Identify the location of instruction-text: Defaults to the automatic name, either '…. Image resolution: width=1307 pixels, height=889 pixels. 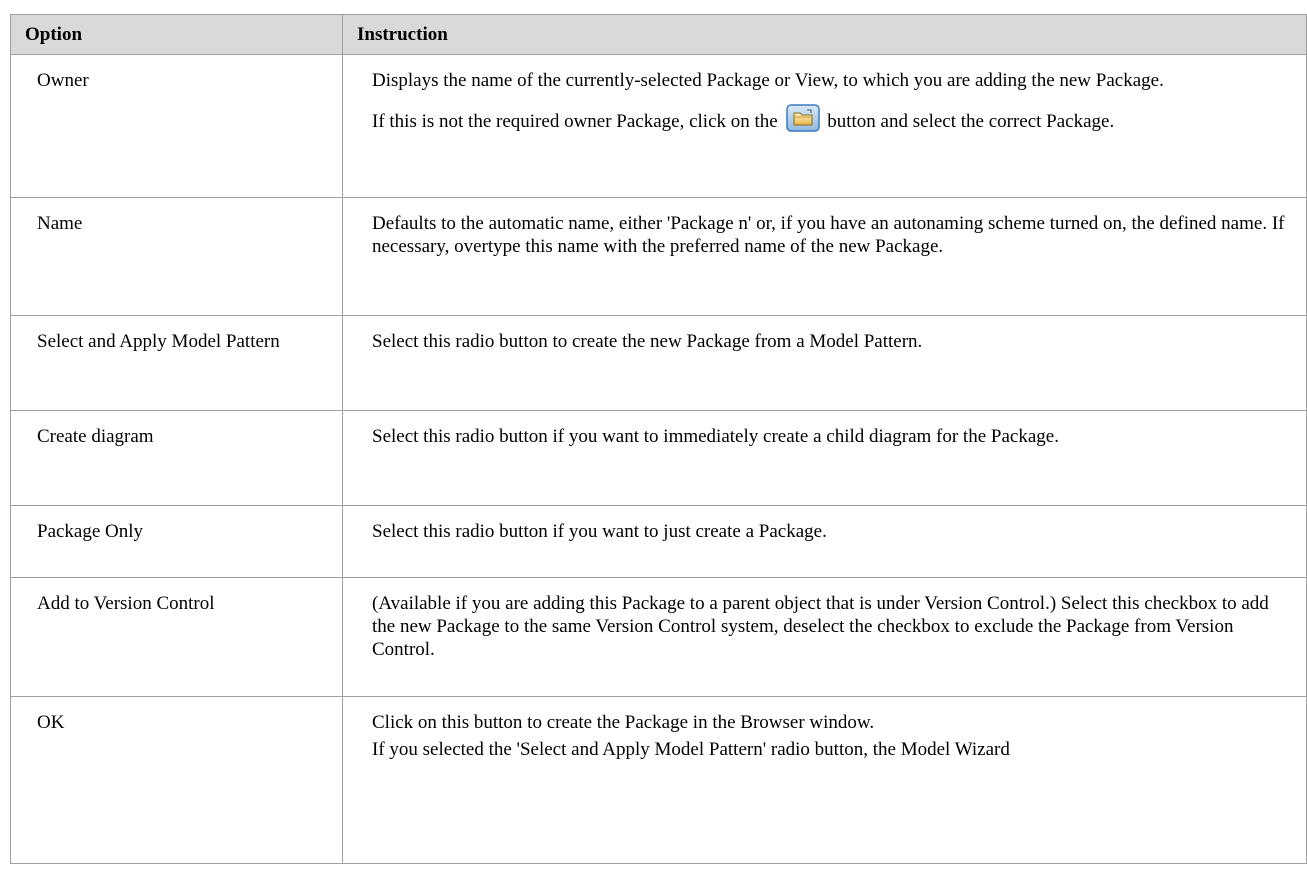
(828, 235).